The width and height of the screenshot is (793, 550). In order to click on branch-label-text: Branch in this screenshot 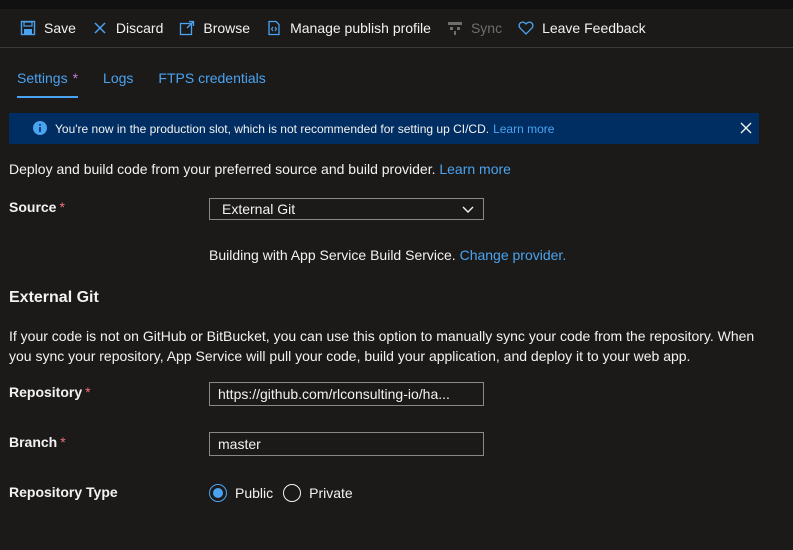, I will do `click(33, 442)`.